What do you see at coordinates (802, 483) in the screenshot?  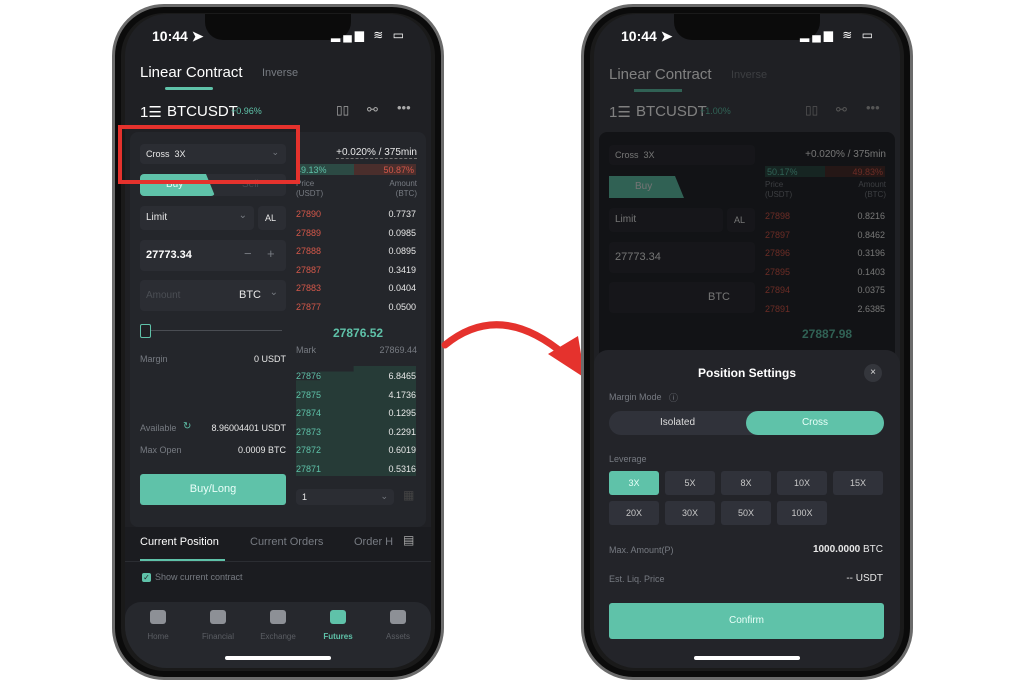 I see `leverage-option: 10X` at bounding box center [802, 483].